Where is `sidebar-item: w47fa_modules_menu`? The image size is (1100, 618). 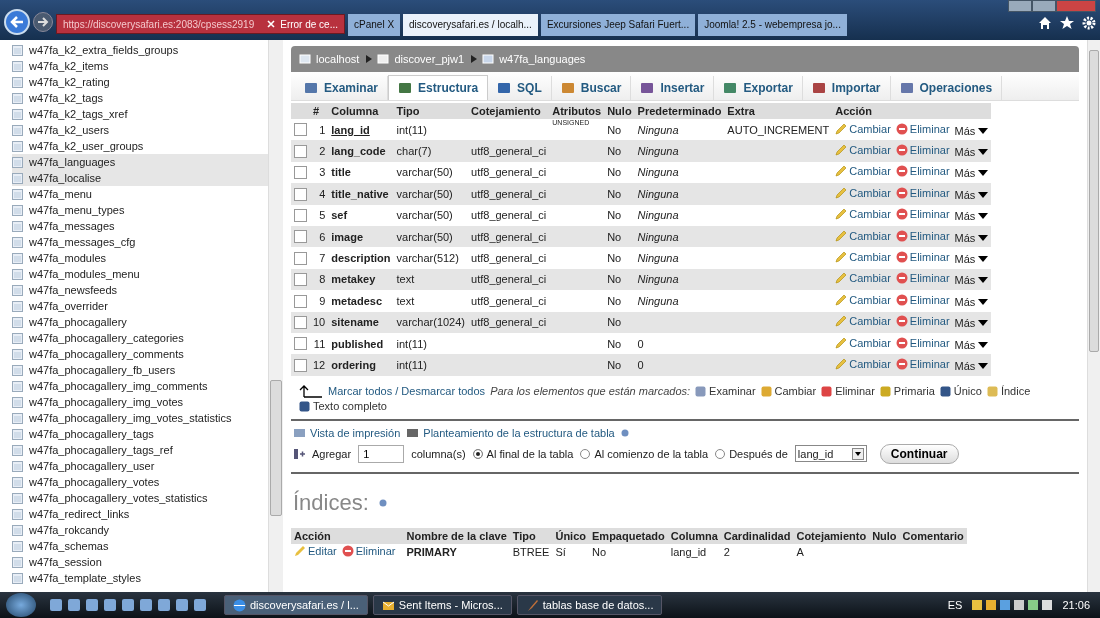 sidebar-item: w47fa_modules_menu is located at coordinates (140, 274).